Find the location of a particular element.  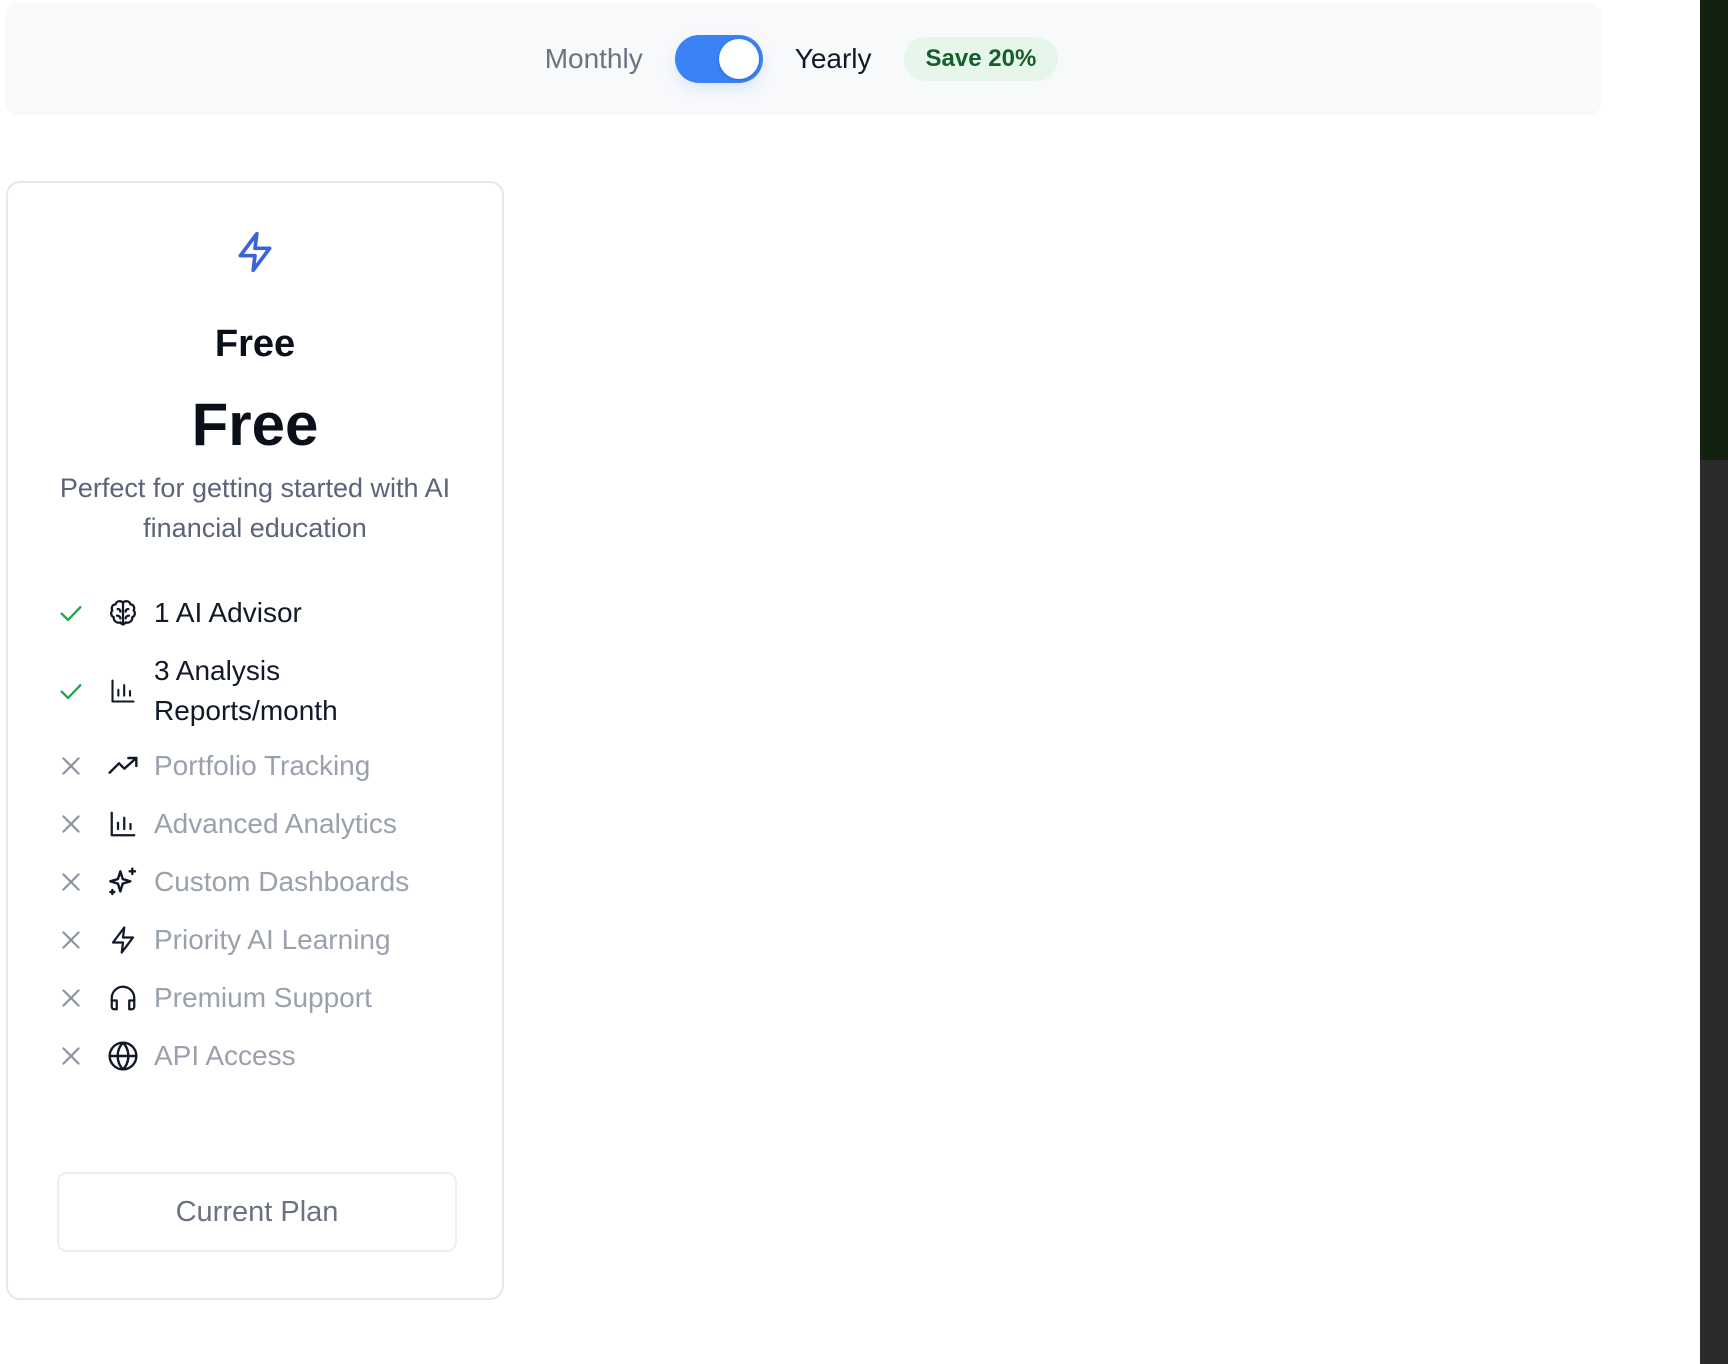

billing-period-toggle is located at coordinates (718, 59).